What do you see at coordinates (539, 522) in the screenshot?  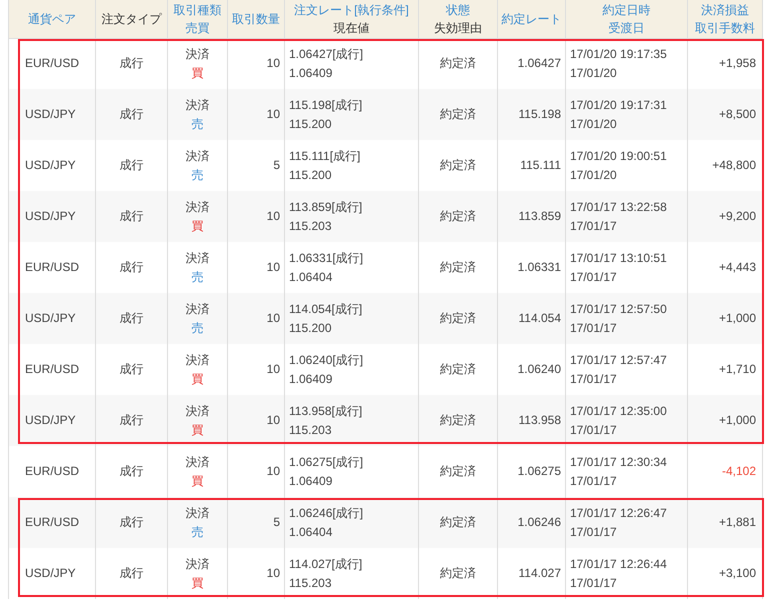 I see `fill-rate: 1.06246` at bounding box center [539, 522].